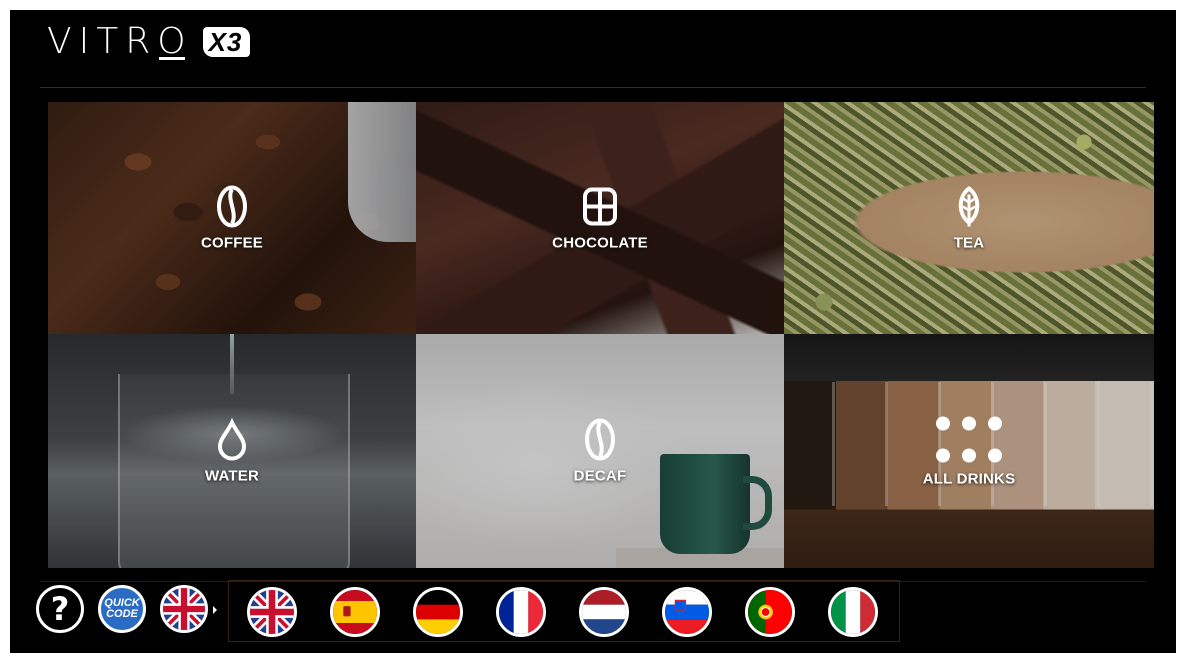  I want to click on language-option-german, so click(438, 612).